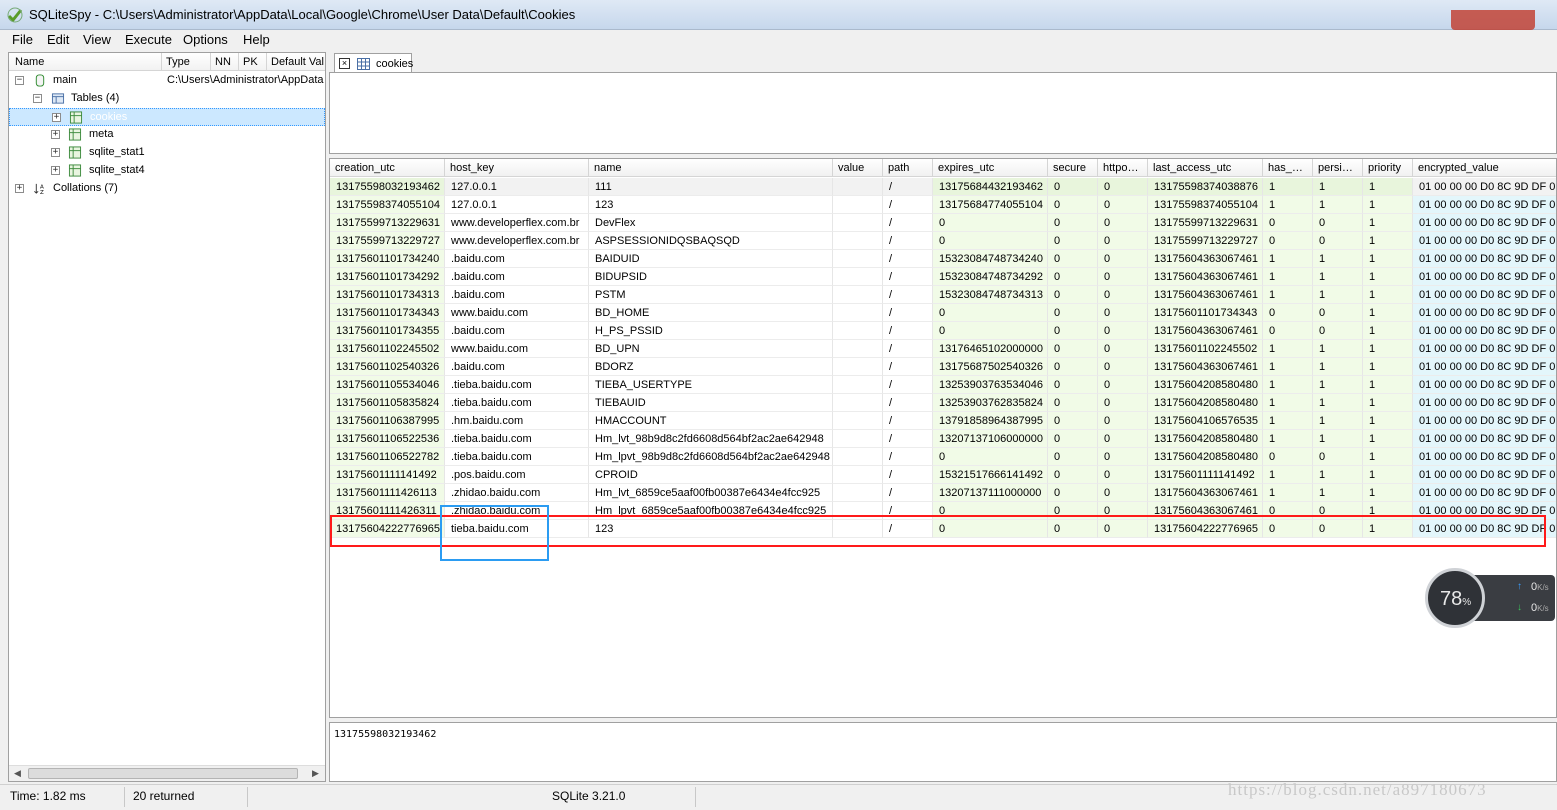 This screenshot has height=810, width=1557. I want to click on table-cell: 13791858964387995, so click(990, 421).